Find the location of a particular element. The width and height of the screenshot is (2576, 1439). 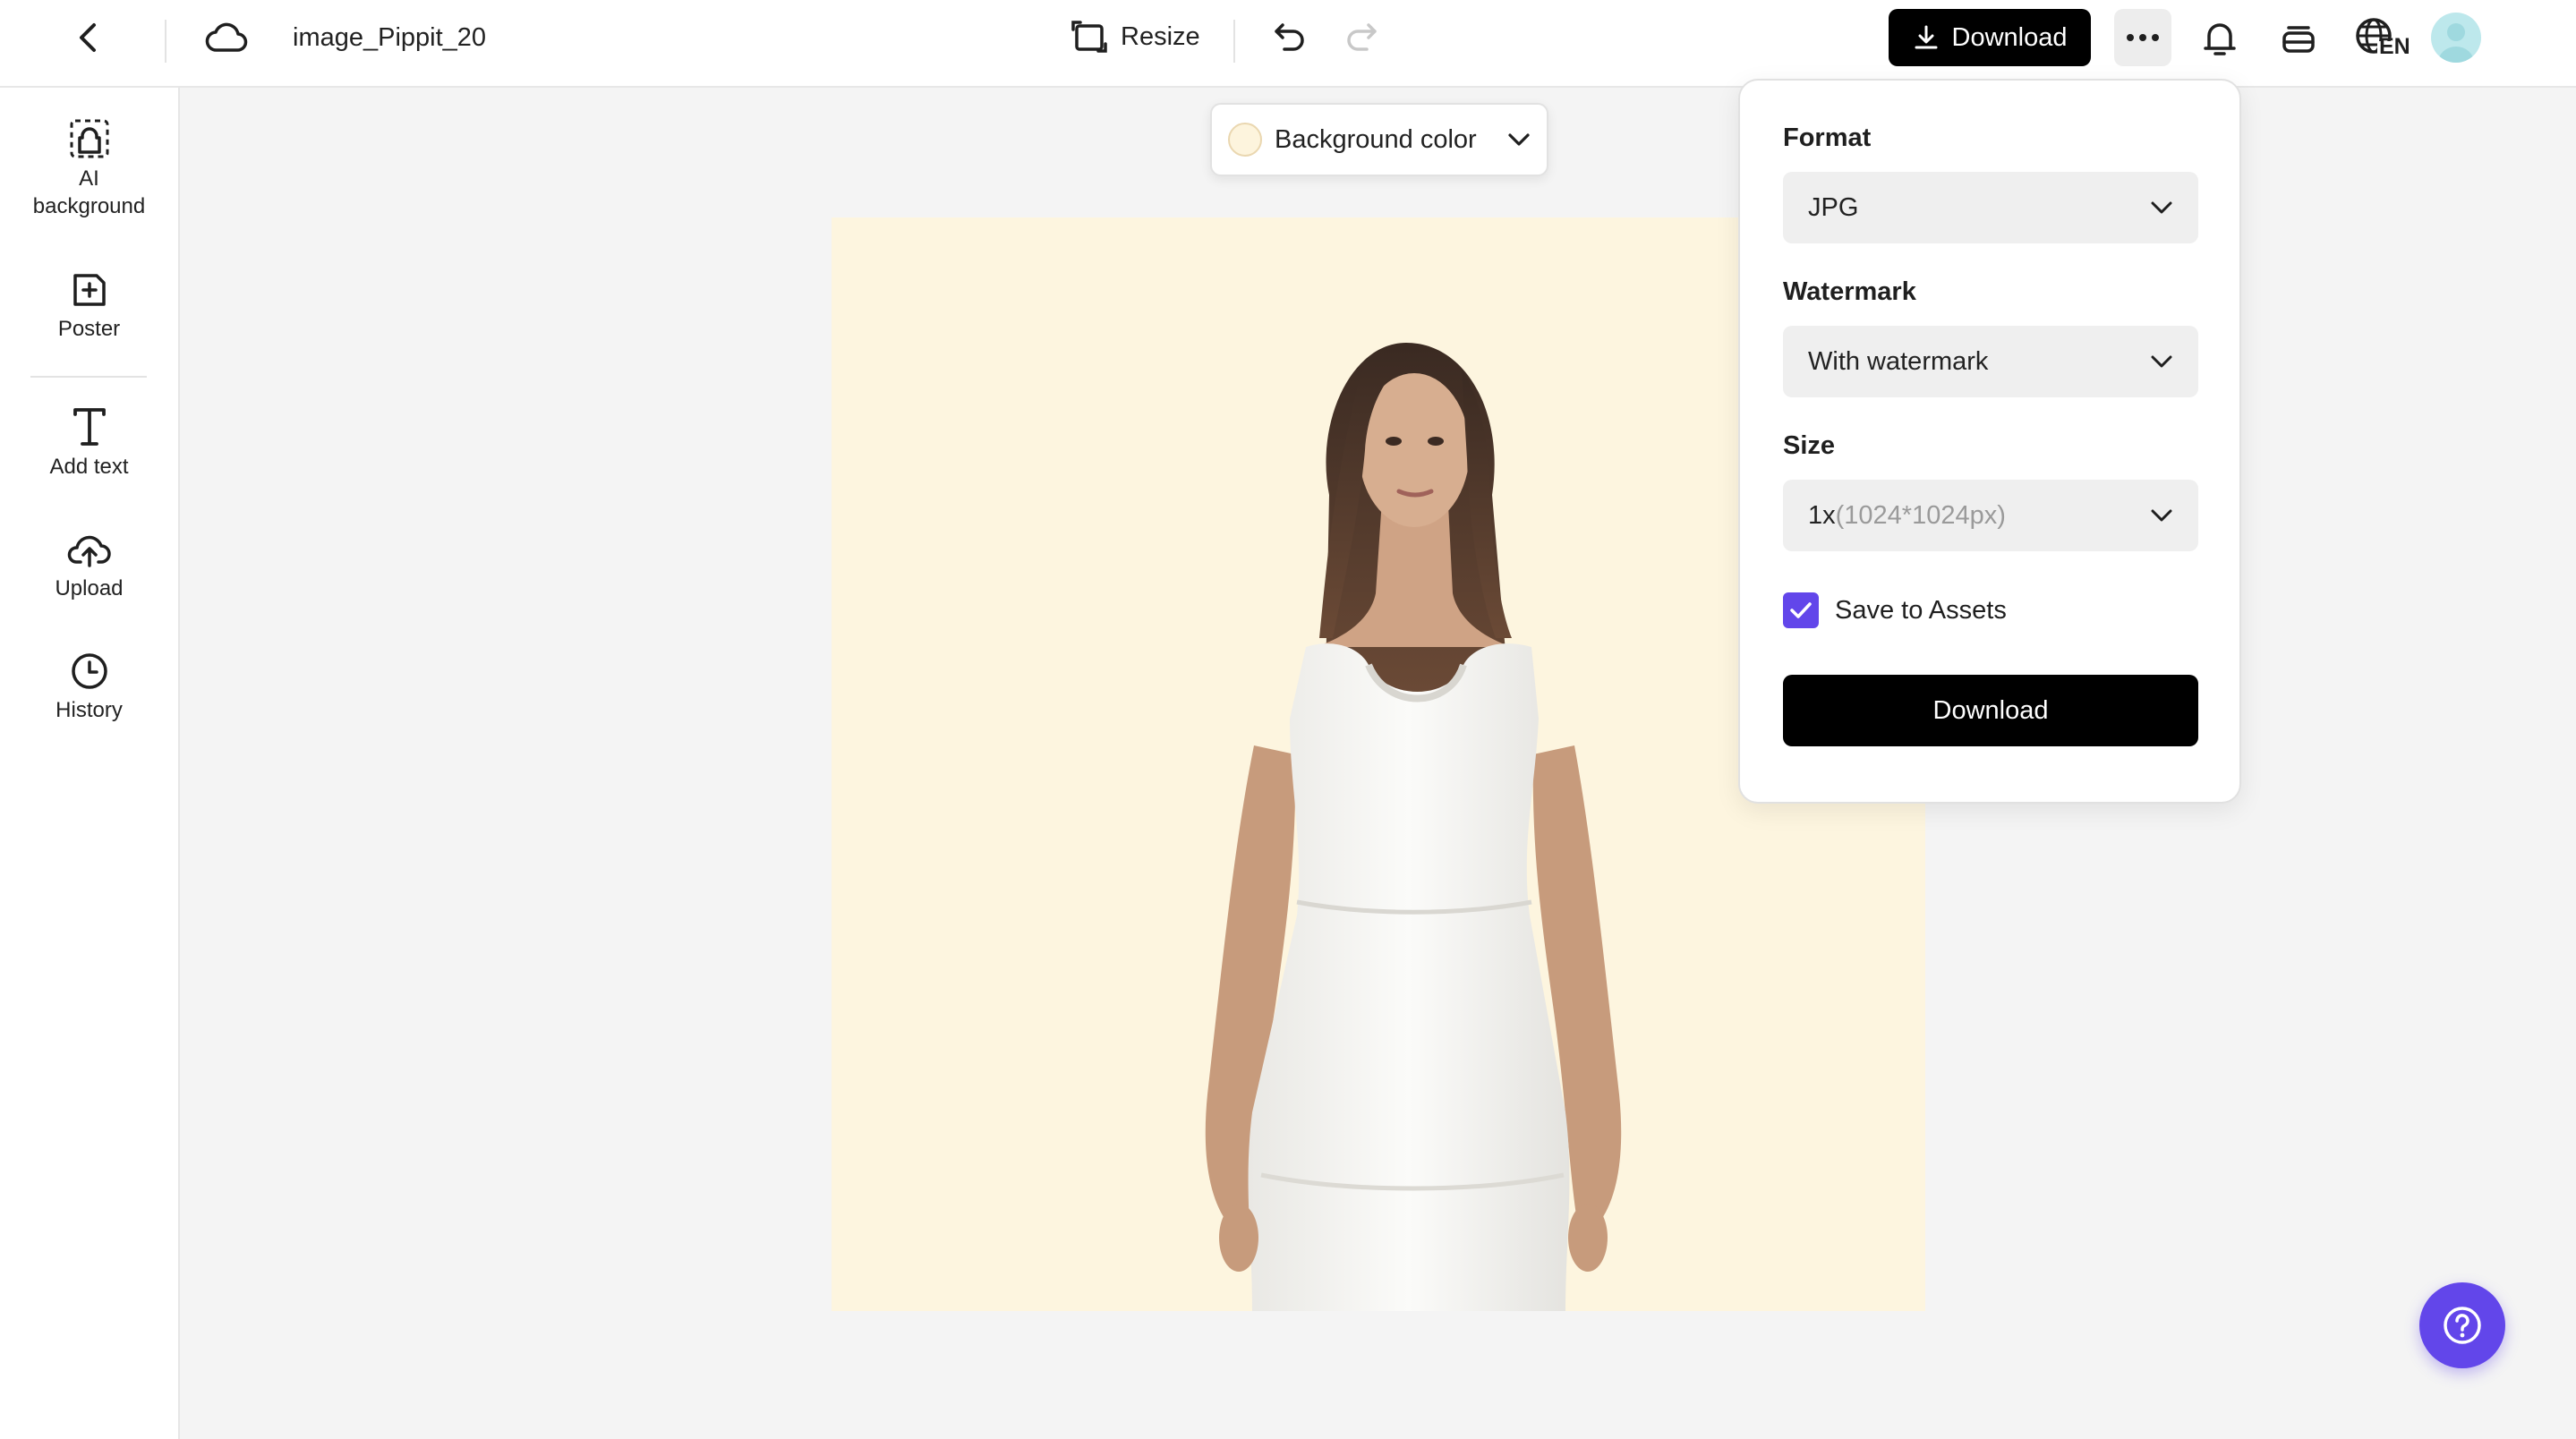

sidebar-item-label: Upload is located at coordinates (89, 588).